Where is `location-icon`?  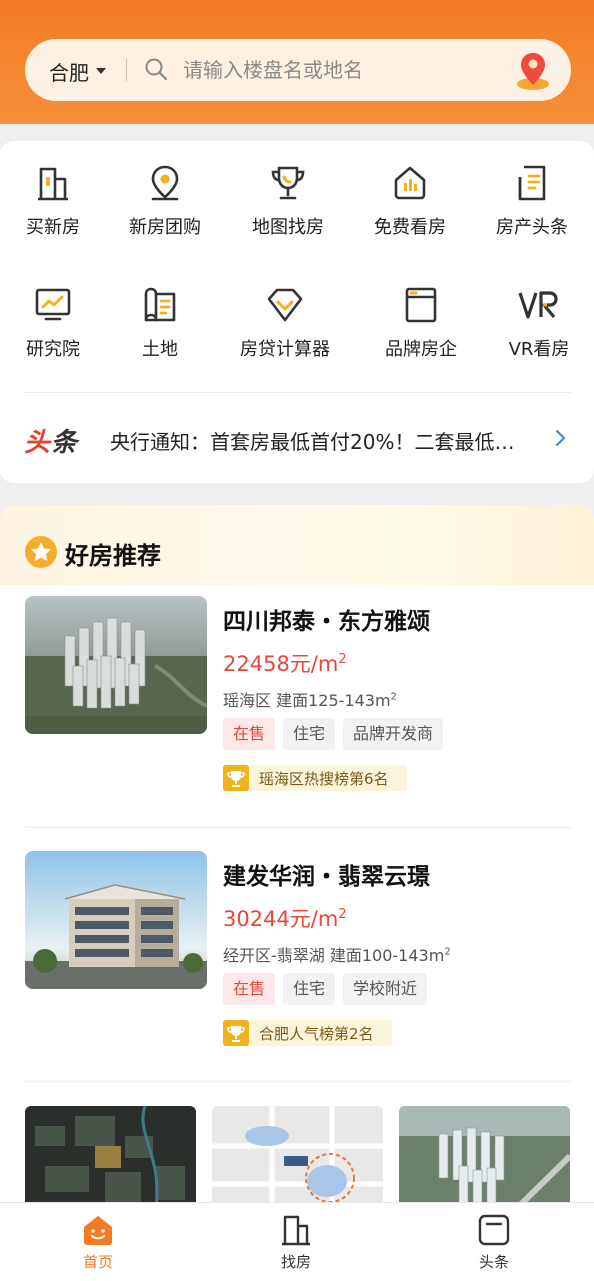 location-icon is located at coordinates (533, 71).